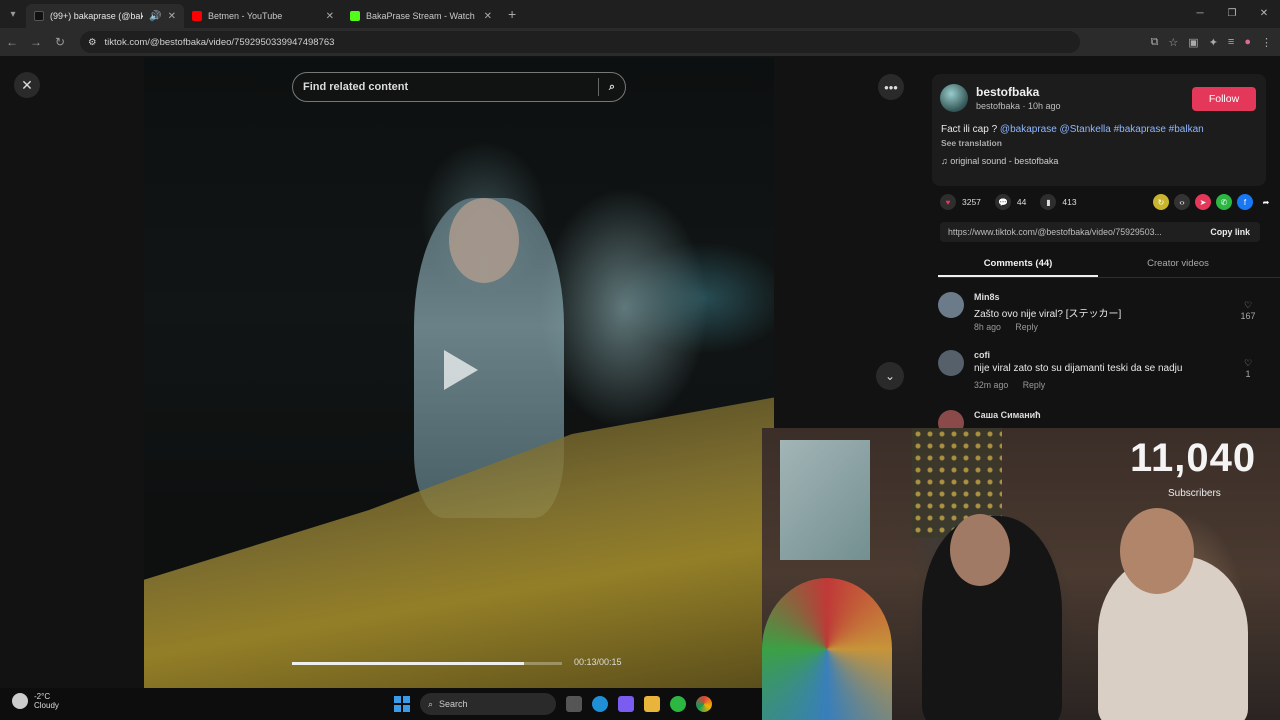 Image resolution: width=1280 pixels, height=720 pixels. I want to click on search-placeholder: Find related content, so click(356, 87).